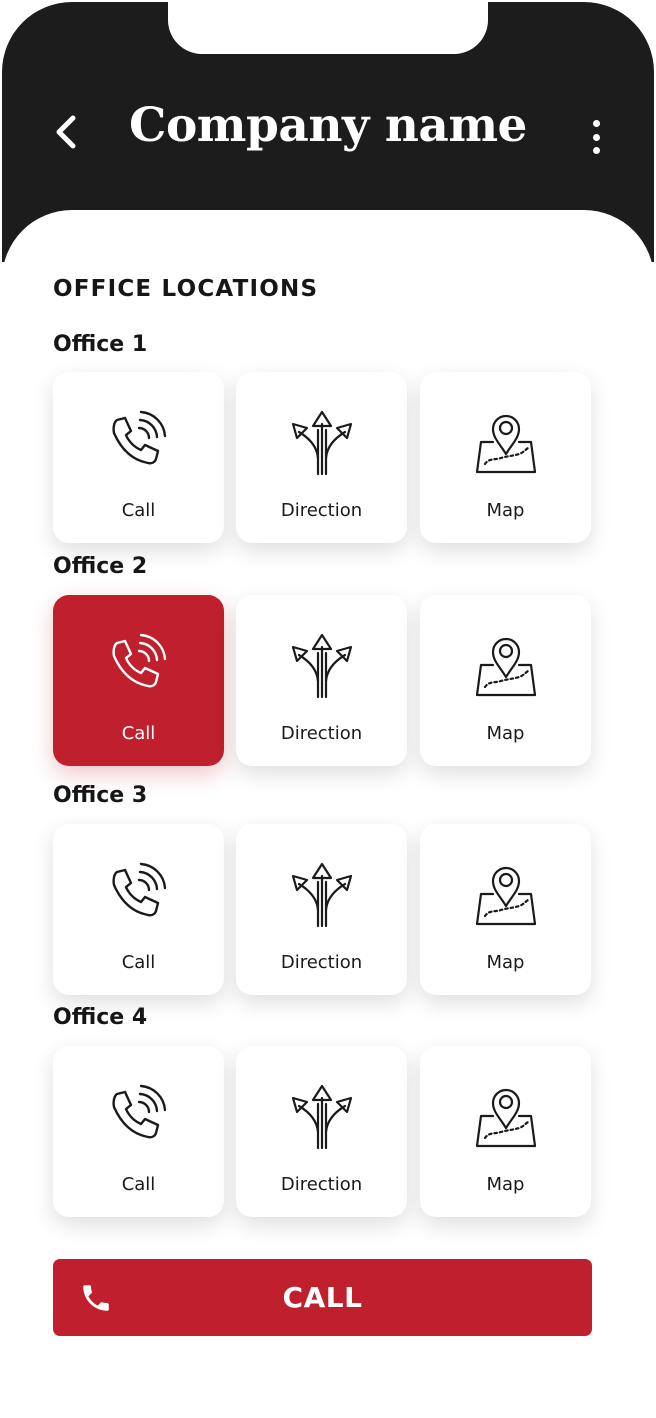  I want to click on map-tile-office-4: Map, so click(505, 1131).